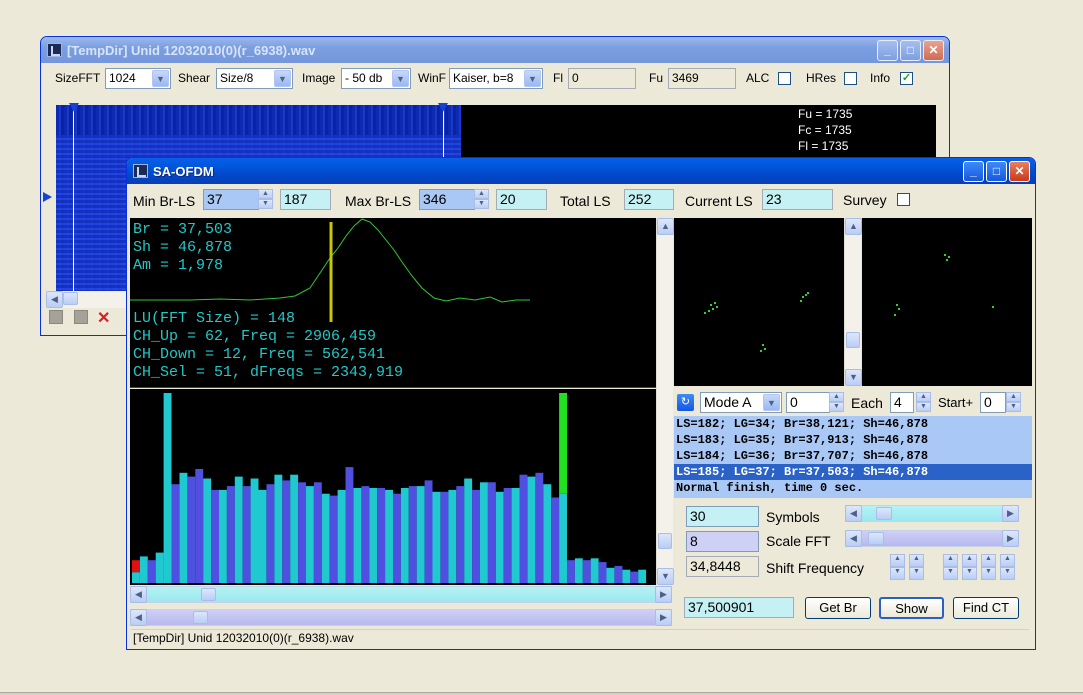  I want to click on sizefft-select: 1024 ▼, so click(138, 78).